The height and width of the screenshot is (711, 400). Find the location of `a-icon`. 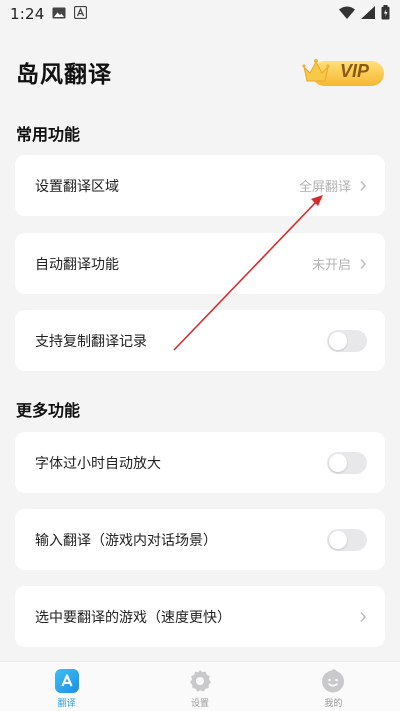

a-icon is located at coordinates (81, 14).